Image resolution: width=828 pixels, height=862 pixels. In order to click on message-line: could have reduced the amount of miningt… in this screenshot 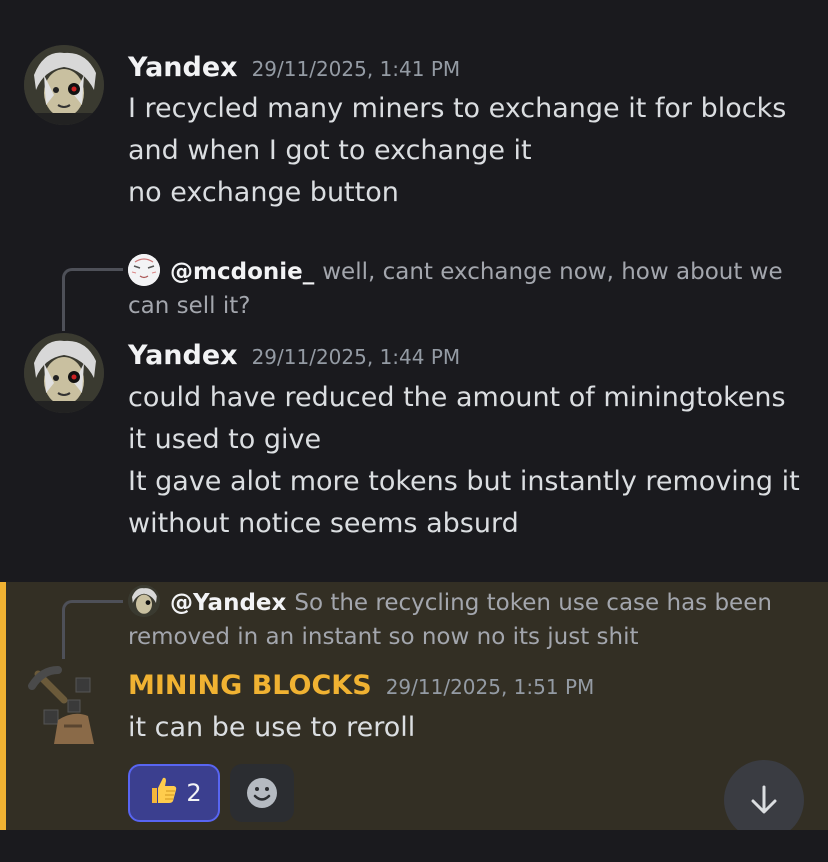, I will do `click(457, 397)`.